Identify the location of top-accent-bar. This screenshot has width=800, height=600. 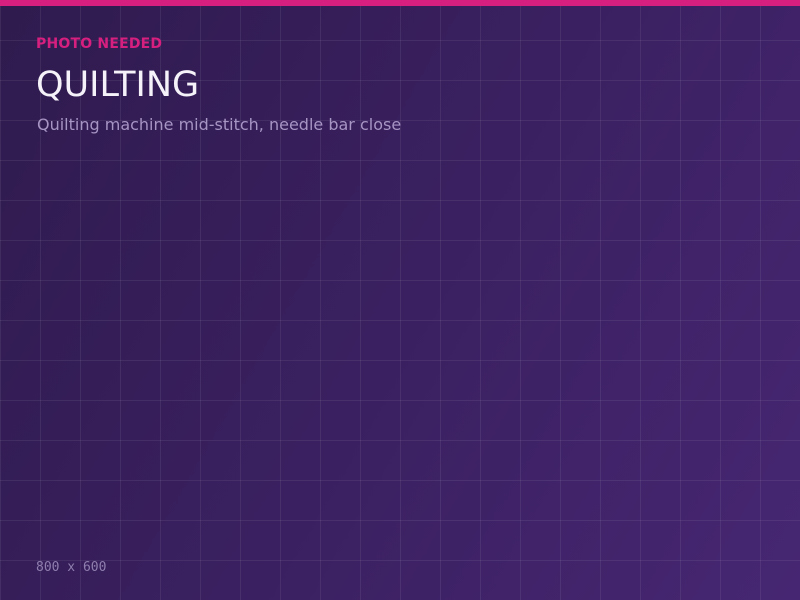
(400, 3).